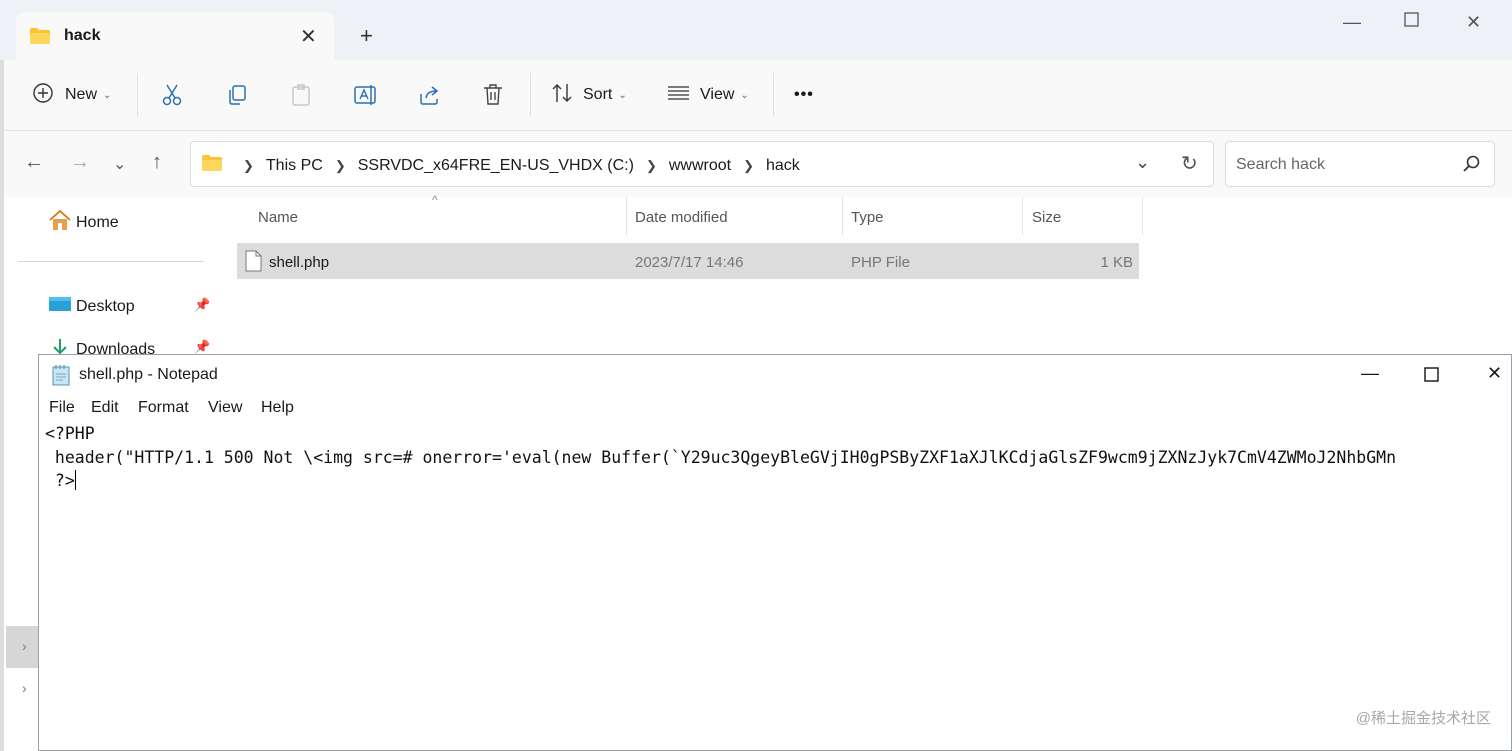 The image size is (1512, 751). What do you see at coordinates (804, 95) in the screenshot?
I see `more-options-icon: •••` at bounding box center [804, 95].